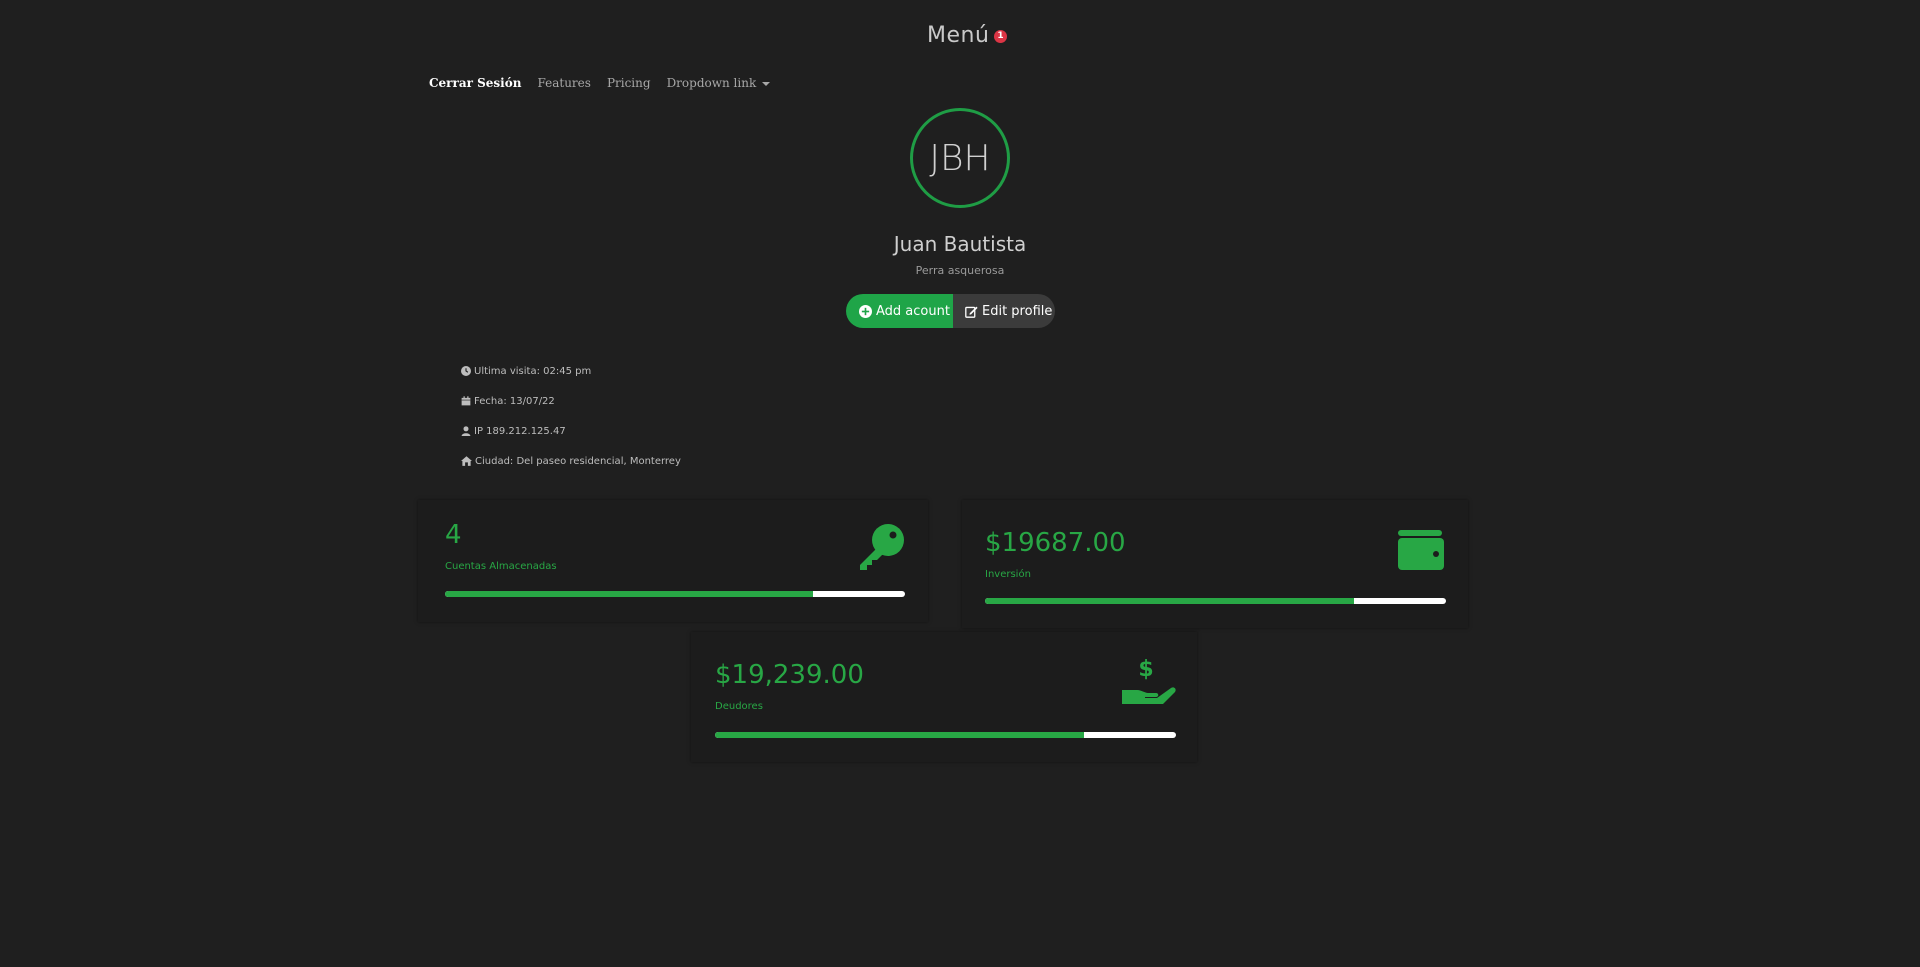 Image resolution: width=1920 pixels, height=967 pixels. I want to click on stat-card-debtors: $19,239.00 Deudores $, so click(944, 697).